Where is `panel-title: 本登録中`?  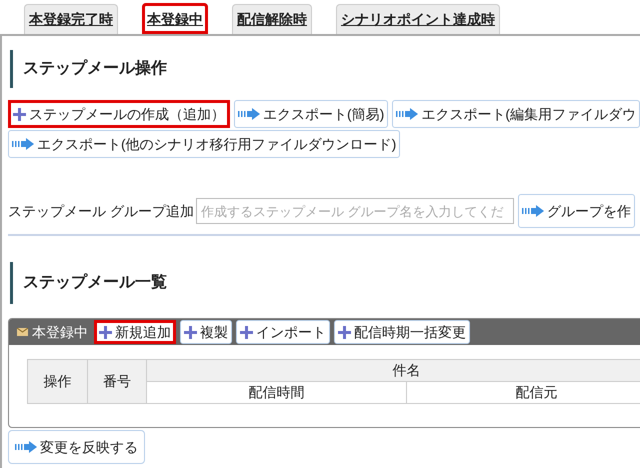 panel-title: 本登録中 is located at coordinates (60, 332).